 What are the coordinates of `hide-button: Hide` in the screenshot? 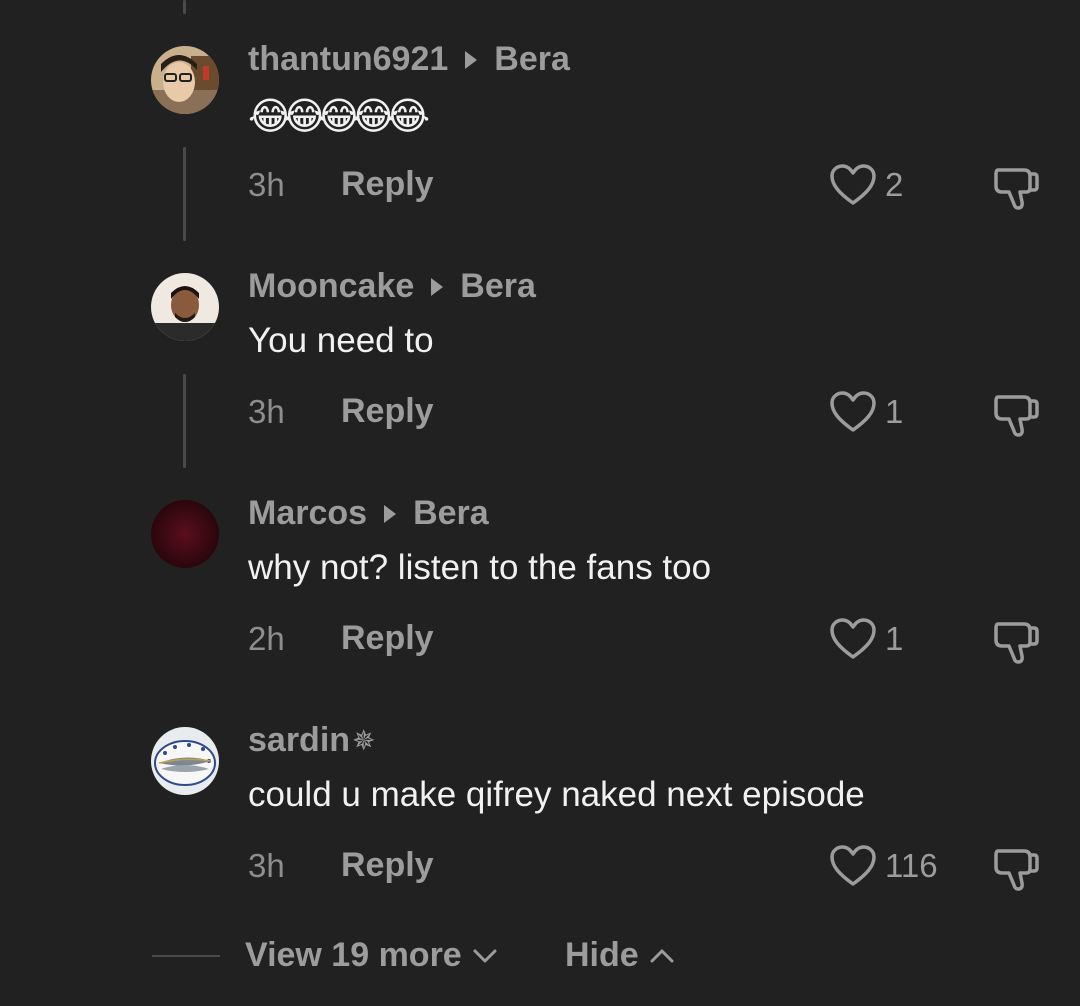 It's located at (620, 955).